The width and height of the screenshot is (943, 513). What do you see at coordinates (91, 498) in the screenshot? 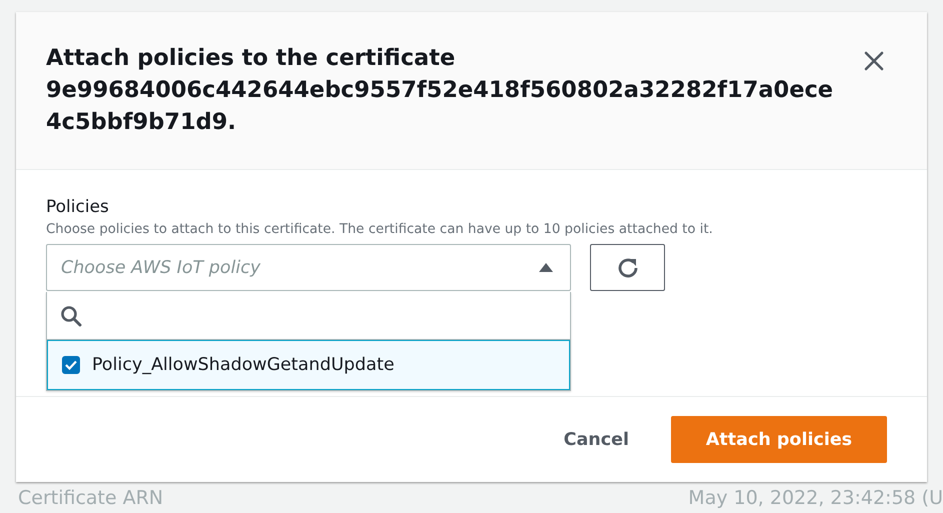
I see `certificate-arn-label: Certificate ARN` at bounding box center [91, 498].